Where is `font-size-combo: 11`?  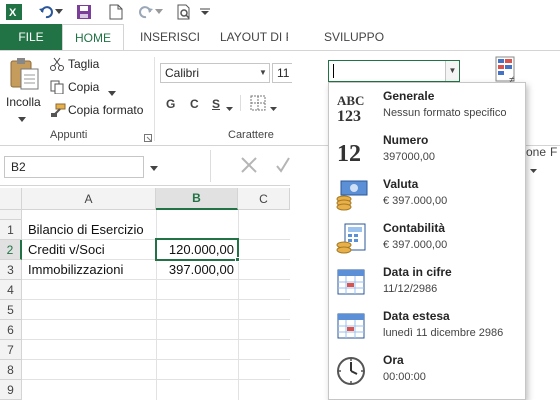
font-size-combo: 11 is located at coordinates (282, 73).